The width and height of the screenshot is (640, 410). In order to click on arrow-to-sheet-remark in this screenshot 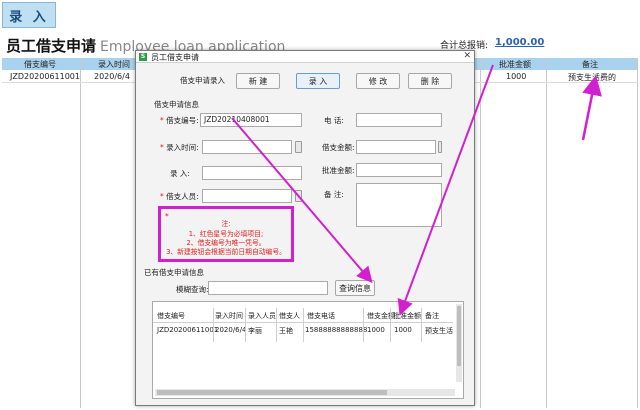, I will do `click(591, 108)`.